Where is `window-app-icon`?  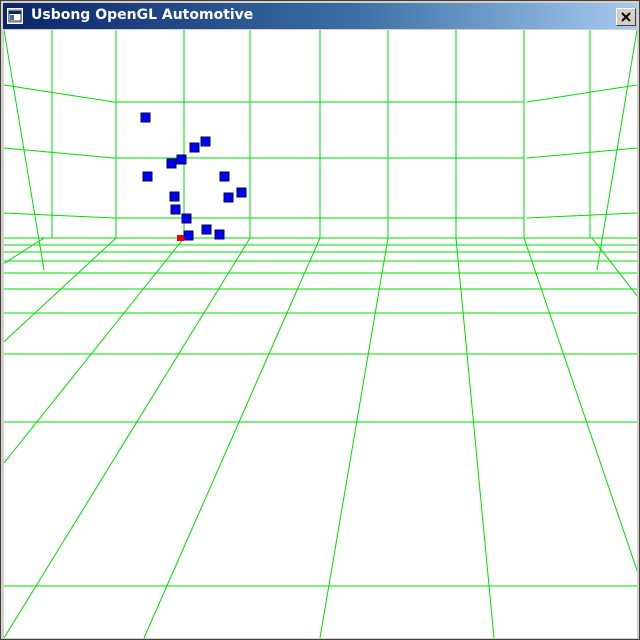 window-app-icon is located at coordinates (15, 16).